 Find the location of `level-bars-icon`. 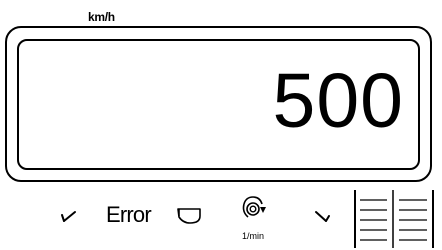

level-bars-icon is located at coordinates (394, 219).